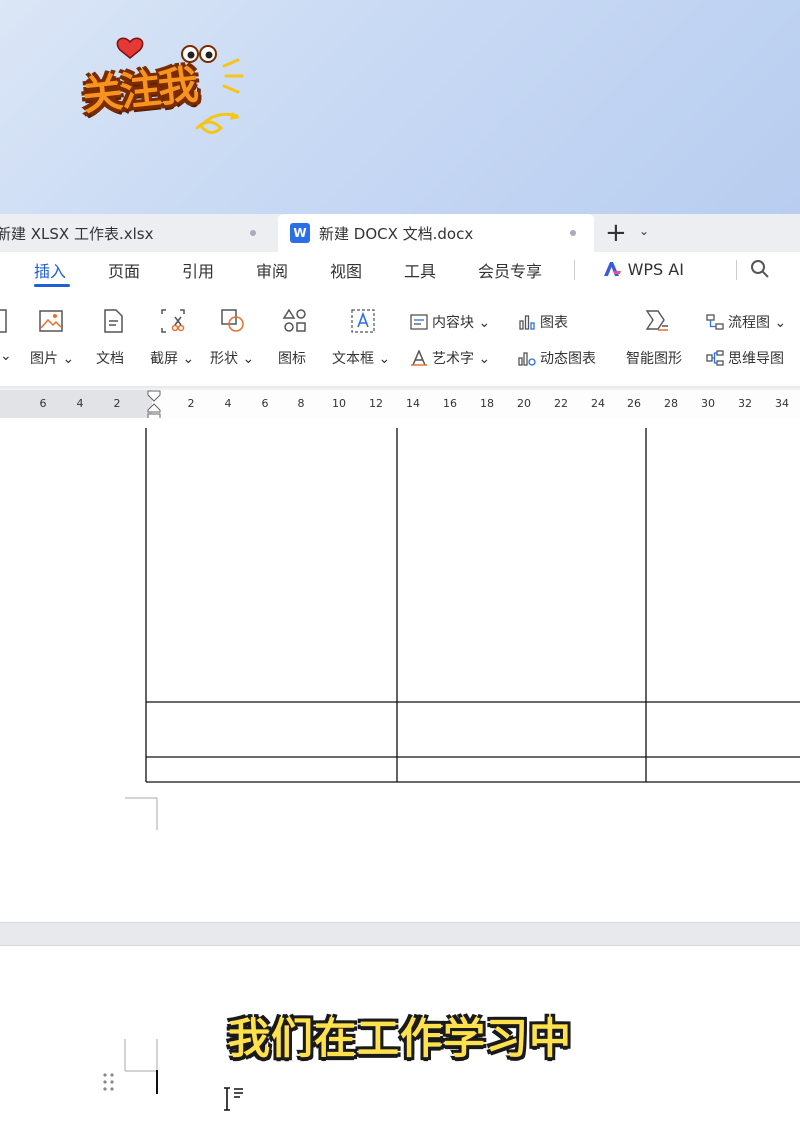 This screenshot has width=800, height=1142. Describe the element at coordinates (124, 270) in the screenshot. I see `menu-page: 页面` at that location.